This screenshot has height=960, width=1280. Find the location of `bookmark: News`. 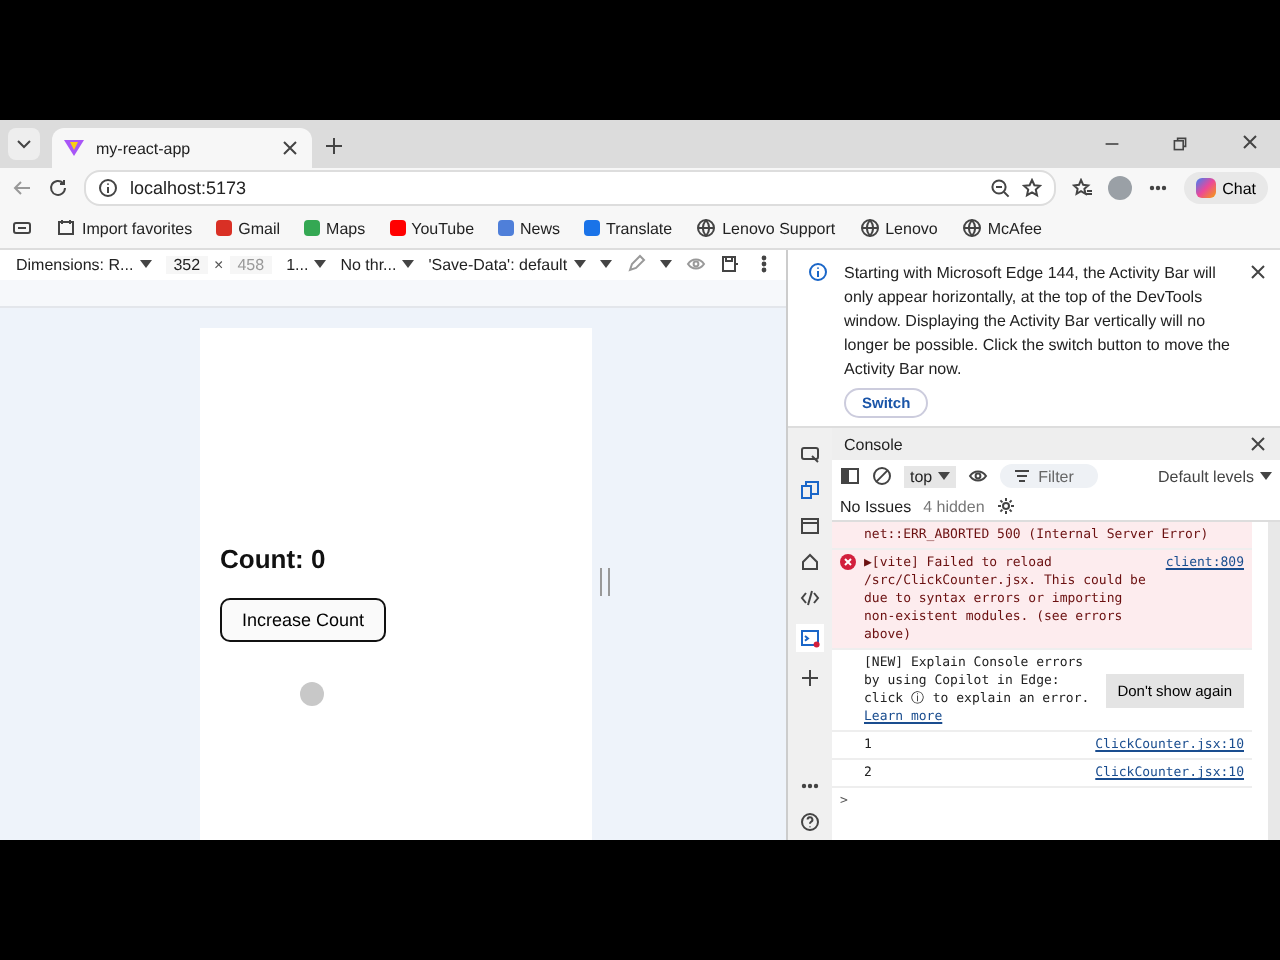

bookmark: News is located at coordinates (529, 228).